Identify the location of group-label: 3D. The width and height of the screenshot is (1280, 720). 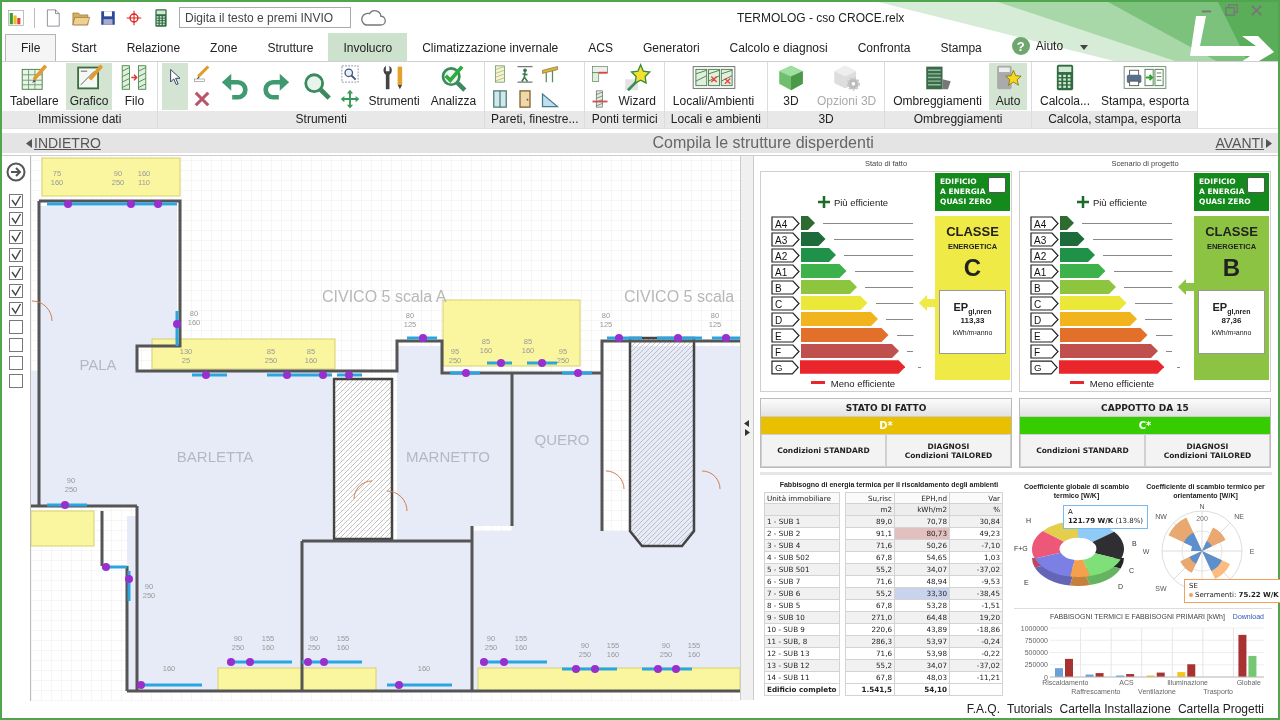
(826, 119).